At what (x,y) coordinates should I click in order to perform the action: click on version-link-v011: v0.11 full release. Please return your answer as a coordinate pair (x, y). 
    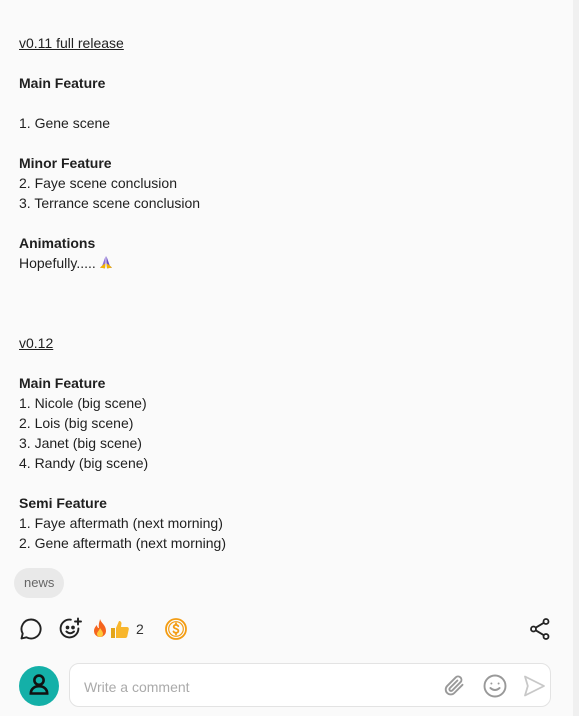
    Looking at the image, I should click on (71, 43).